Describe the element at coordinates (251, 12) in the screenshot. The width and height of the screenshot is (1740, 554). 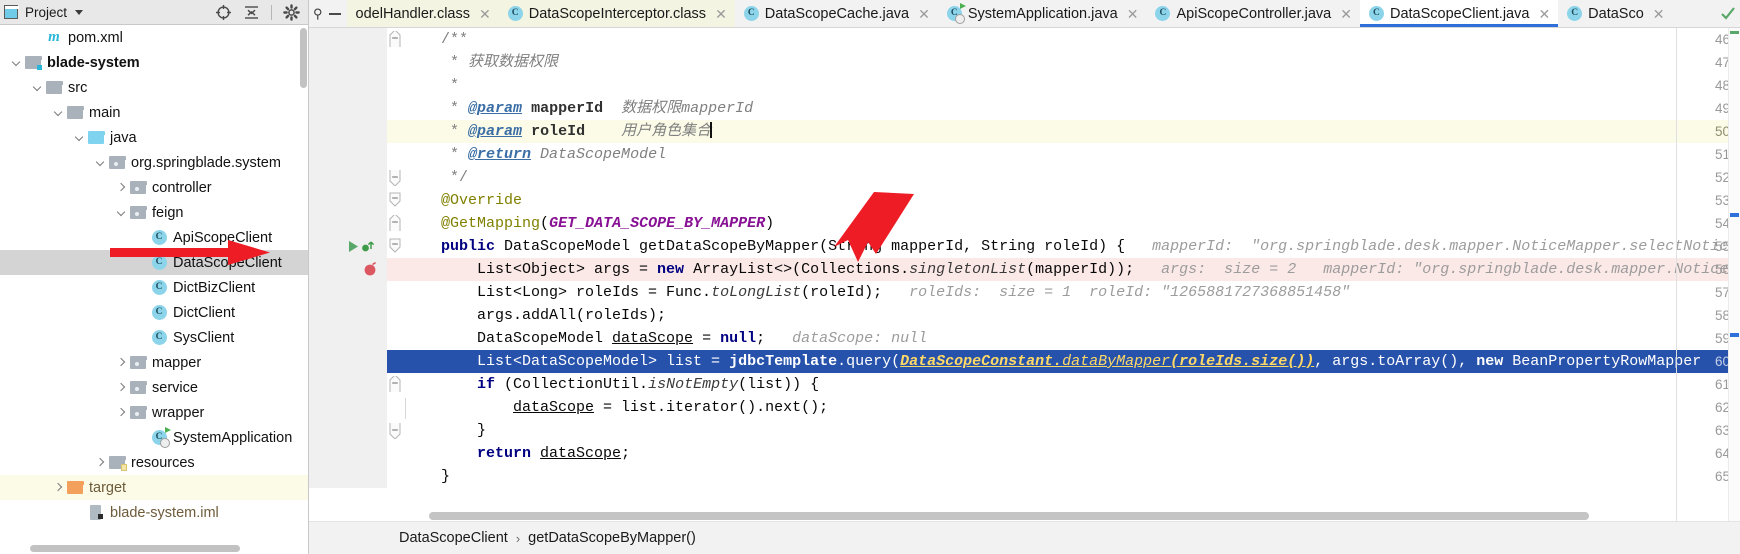
I see `collapse-all-icon` at that location.